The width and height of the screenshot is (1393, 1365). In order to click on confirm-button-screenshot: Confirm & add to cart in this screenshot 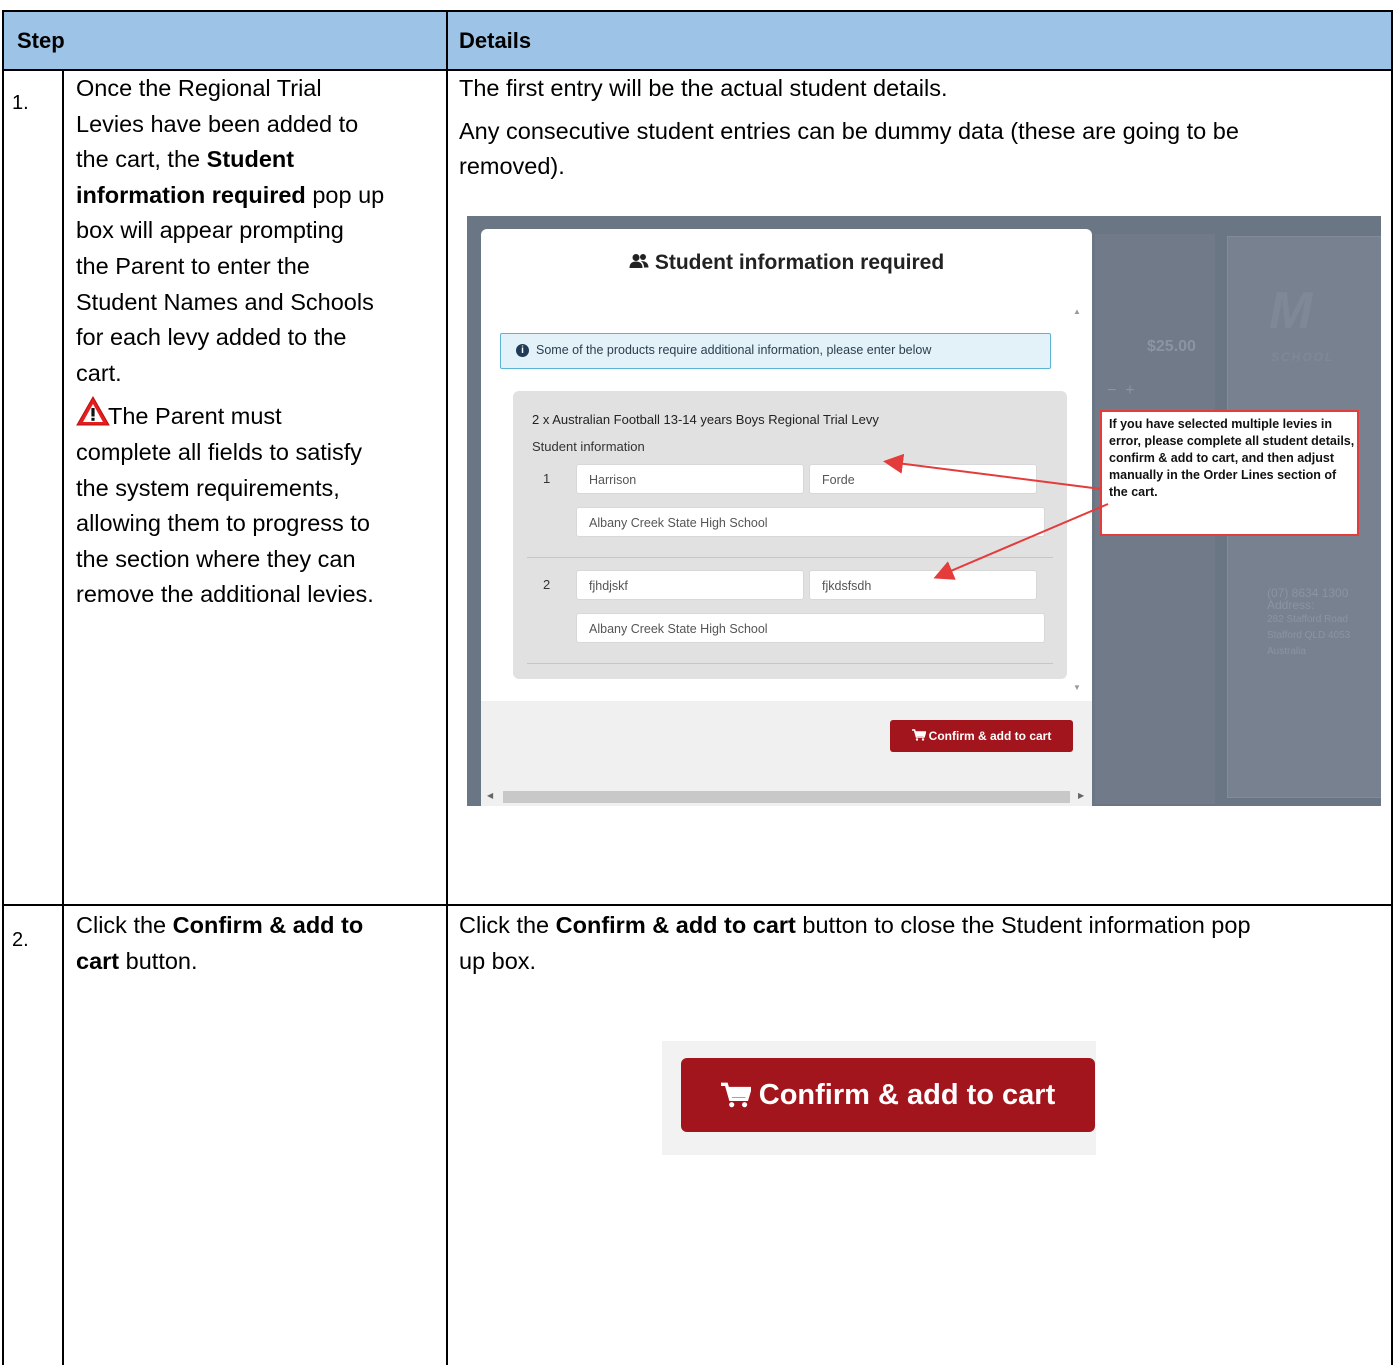, I will do `click(879, 1098)`.